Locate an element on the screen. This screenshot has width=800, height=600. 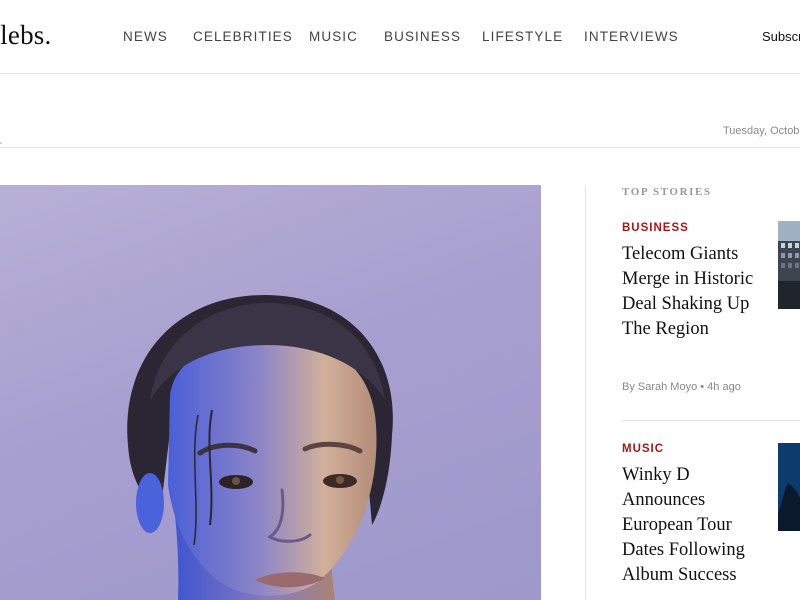
nav-item-business: BUSINESS is located at coordinates (422, 36).